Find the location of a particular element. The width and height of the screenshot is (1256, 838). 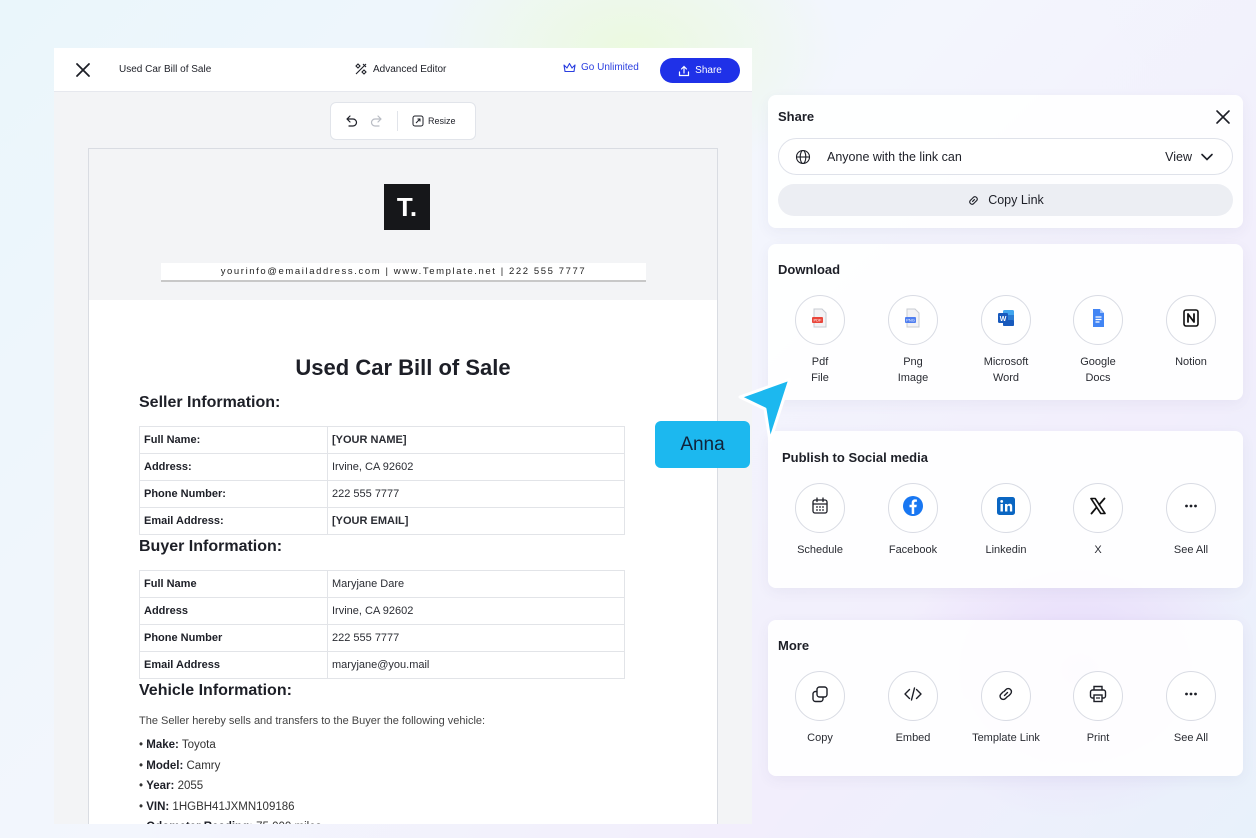

link-icon is located at coordinates (1006, 696).